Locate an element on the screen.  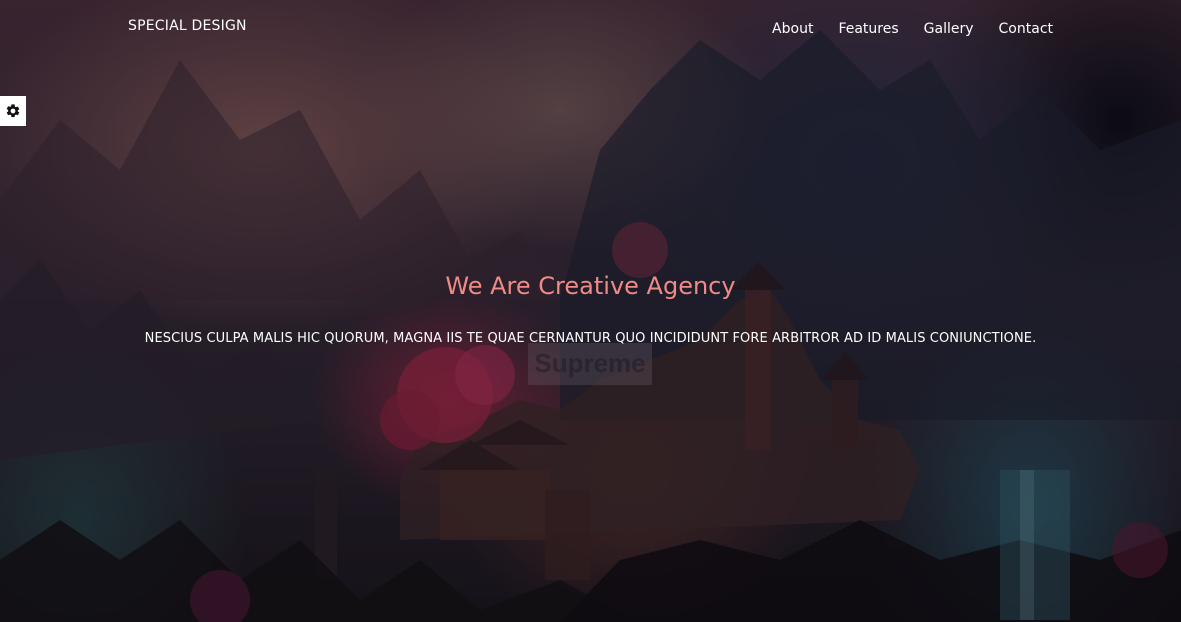
brand-logo-link: SPECIAL DESIGN is located at coordinates (187, 26).